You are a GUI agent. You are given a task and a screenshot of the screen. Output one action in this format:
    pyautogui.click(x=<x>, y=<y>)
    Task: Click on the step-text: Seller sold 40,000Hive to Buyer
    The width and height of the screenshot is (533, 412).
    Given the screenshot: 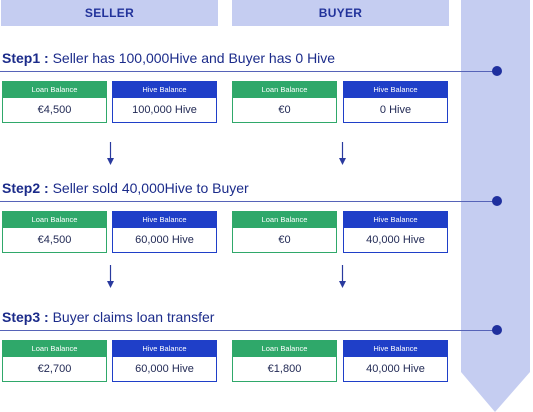 What is the action you would take?
    pyautogui.click(x=148, y=188)
    